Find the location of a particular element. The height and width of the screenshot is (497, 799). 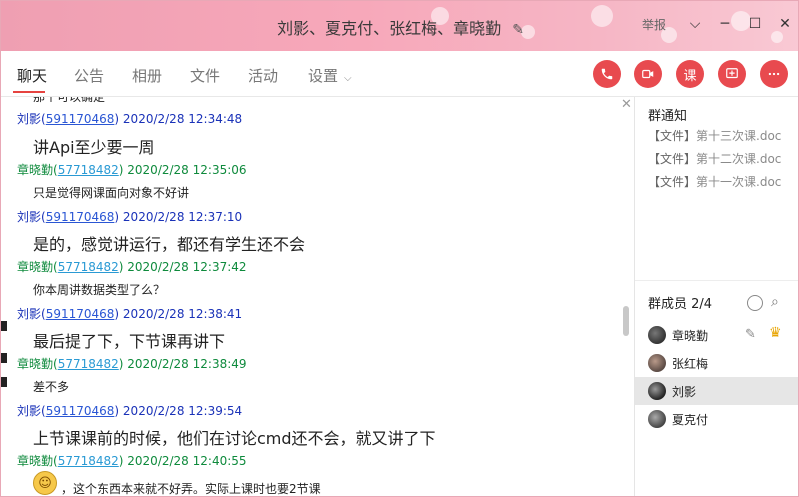

file-name: 第十三次课.doc is located at coordinates (739, 136).